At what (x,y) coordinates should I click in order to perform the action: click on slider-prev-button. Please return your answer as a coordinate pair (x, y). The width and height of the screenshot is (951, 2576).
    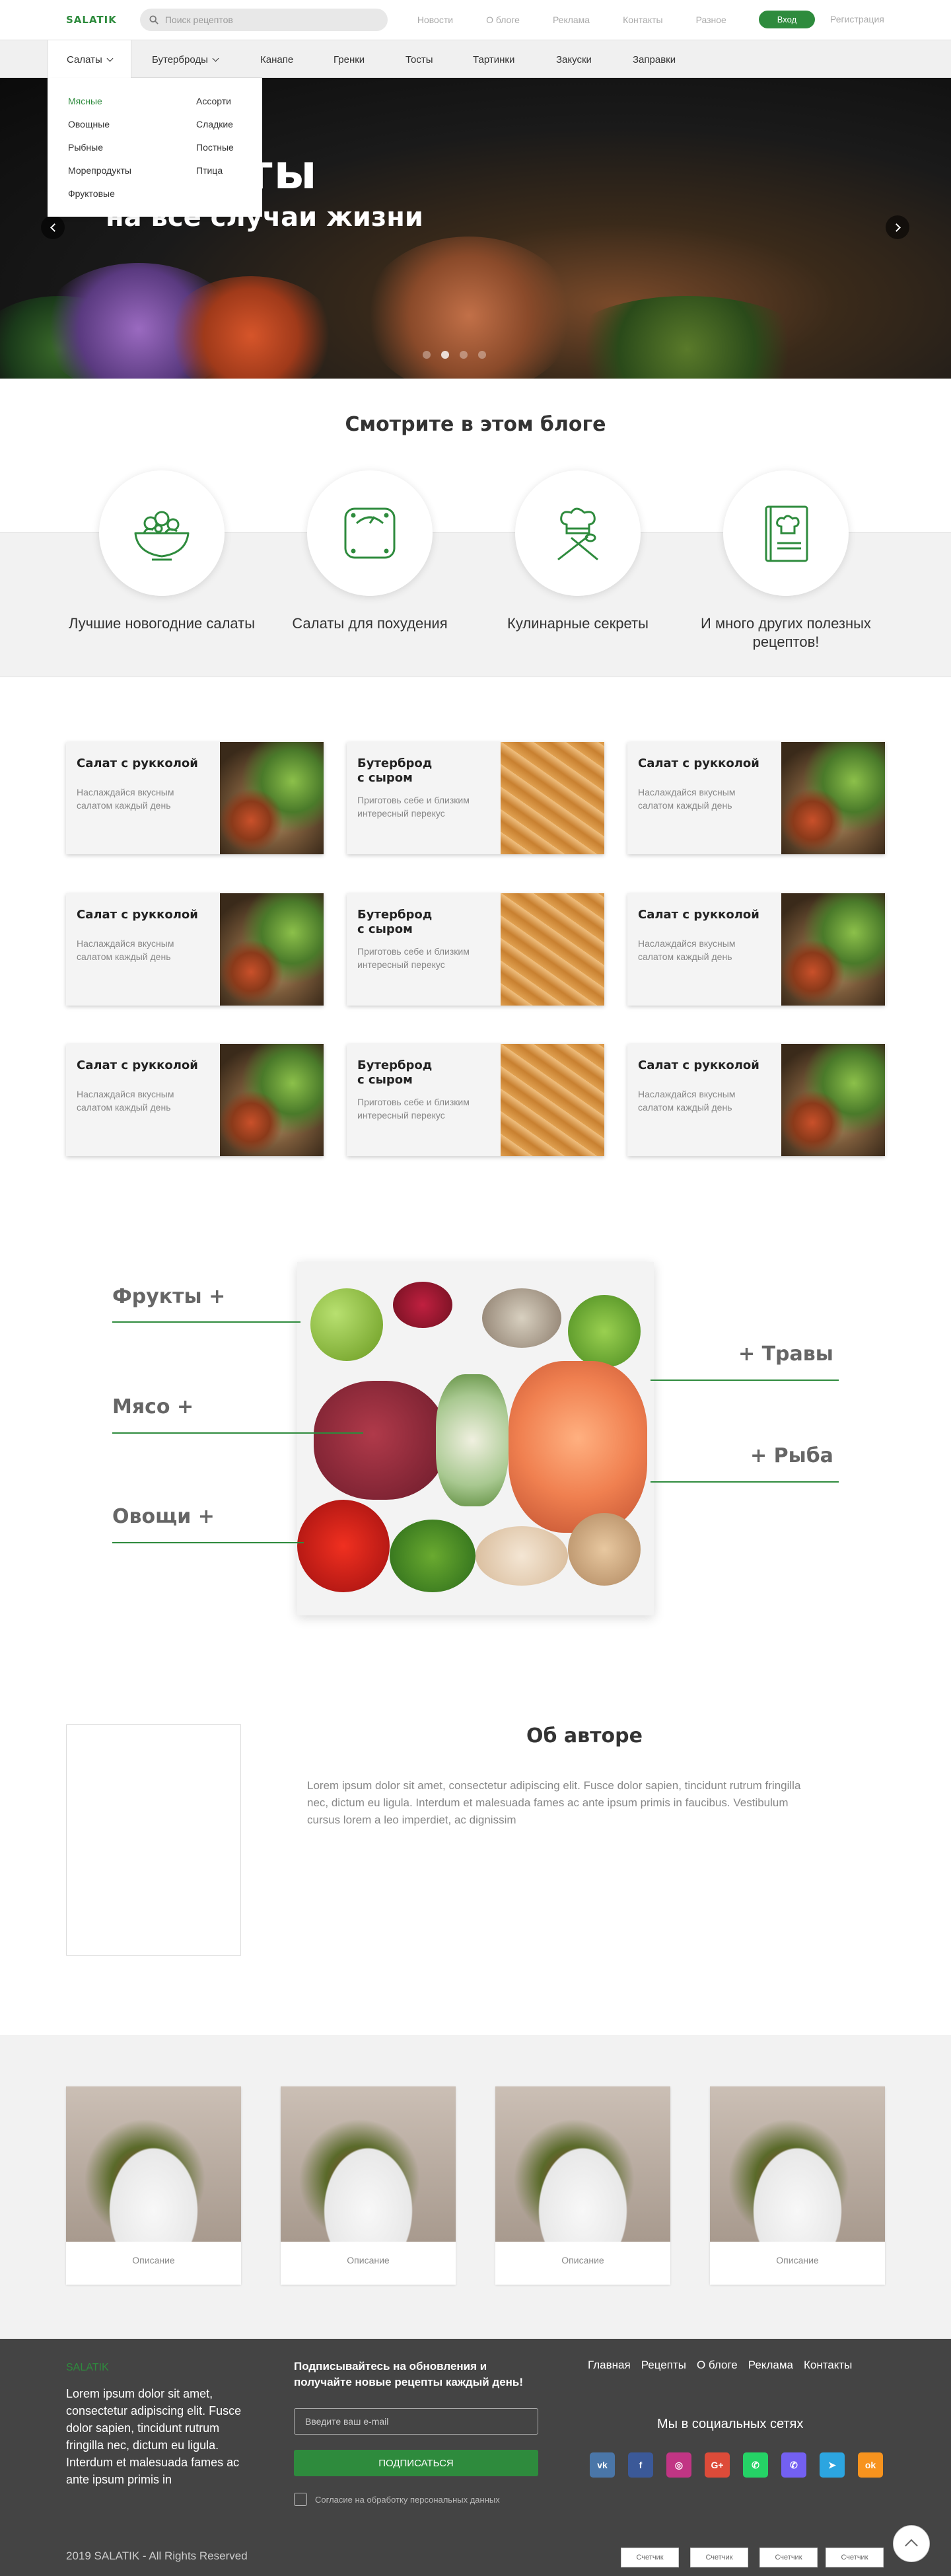
    Looking at the image, I should click on (53, 227).